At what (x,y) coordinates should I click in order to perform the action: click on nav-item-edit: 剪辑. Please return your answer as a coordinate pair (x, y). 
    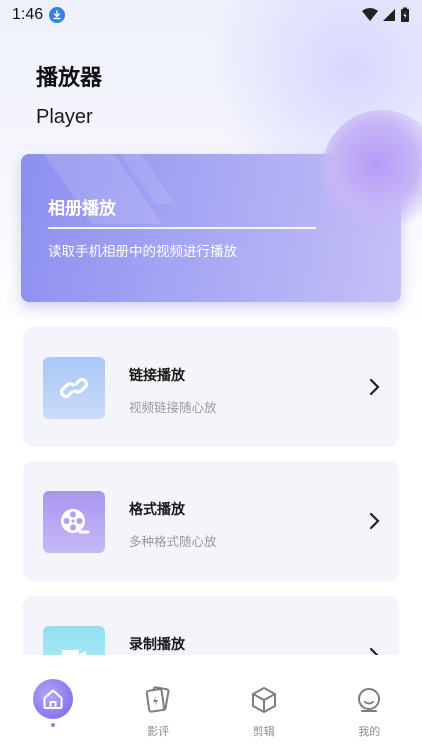
    Looking at the image, I should click on (264, 702).